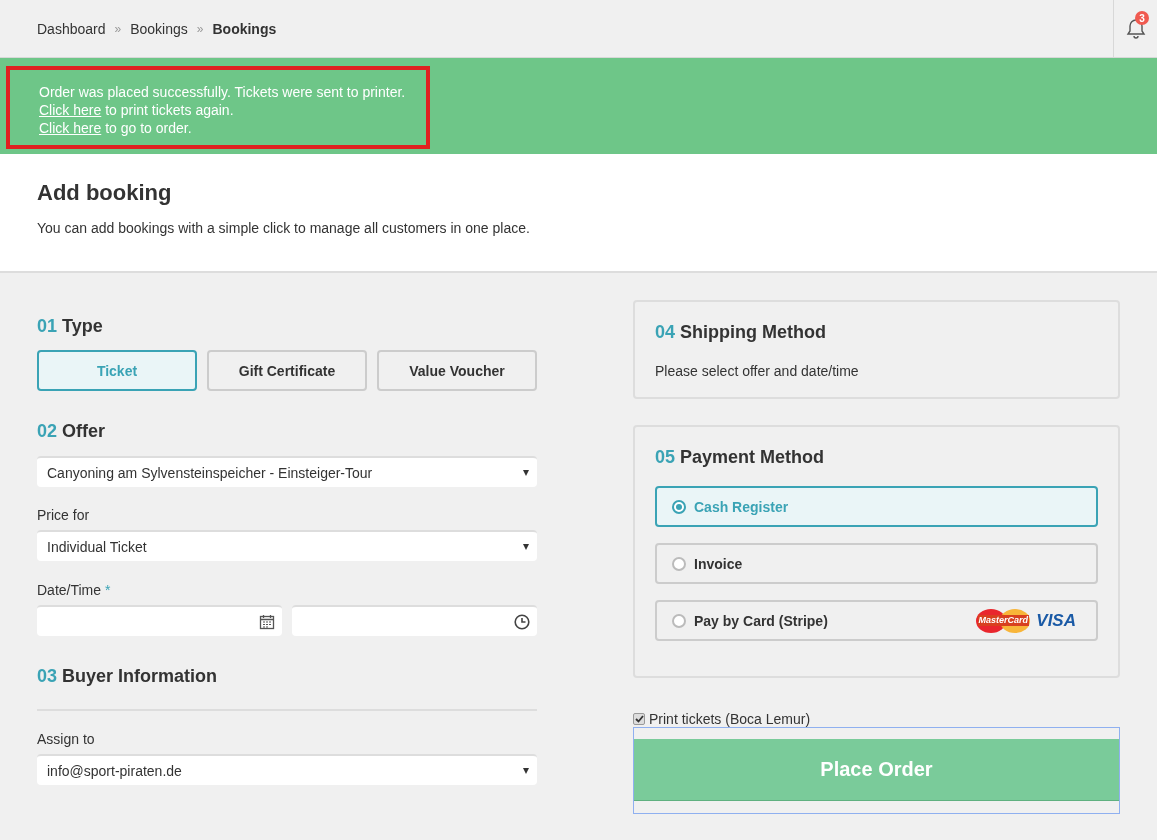 The image size is (1157, 840). I want to click on time-field, so click(414, 620).